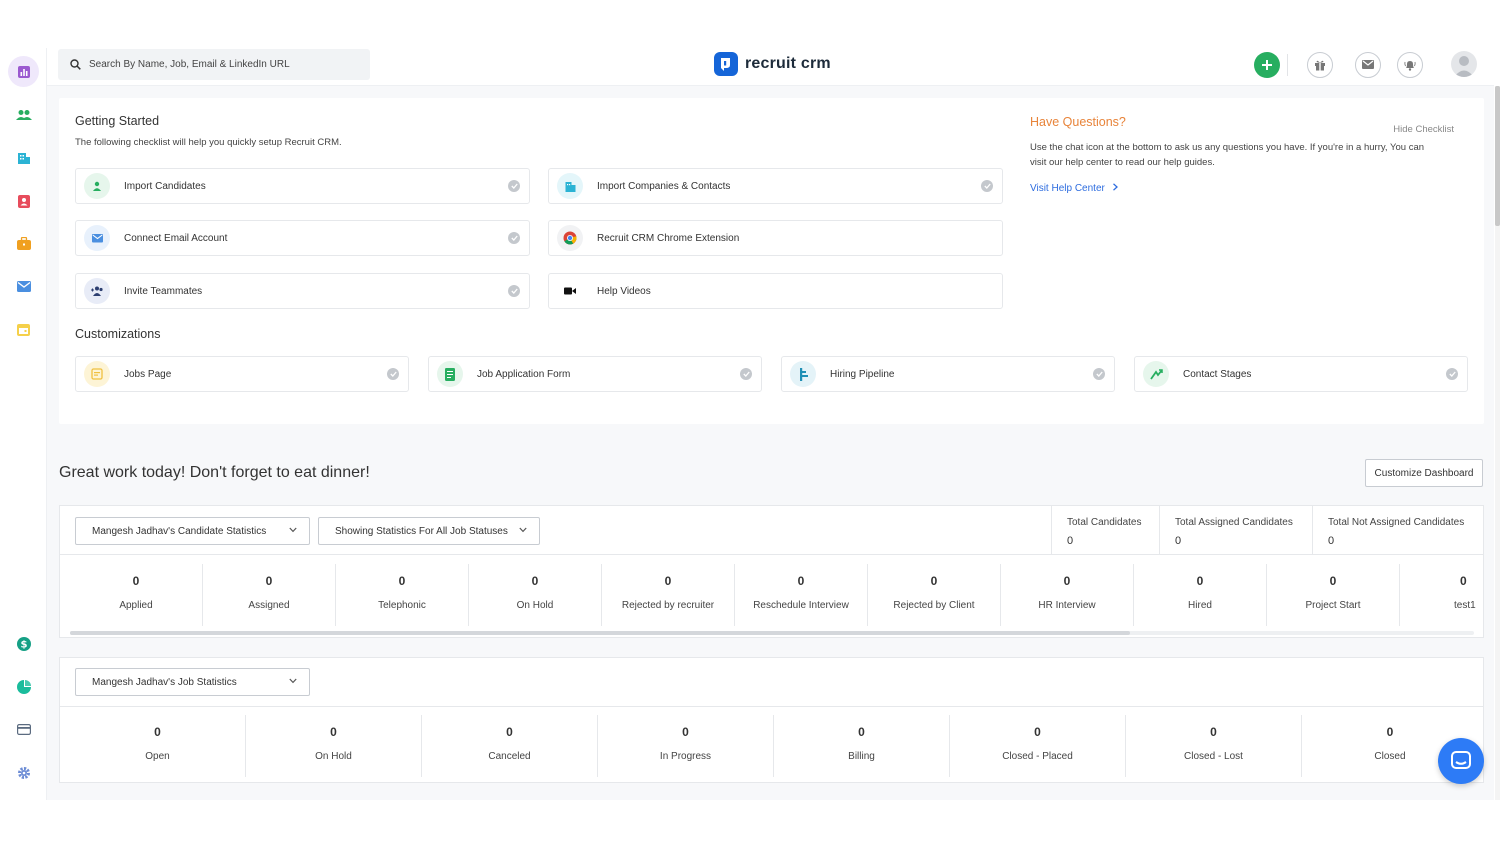 This screenshot has height=844, width=1500. What do you see at coordinates (1037, 756) in the screenshot?
I see `stage-label: Closed - Placed` at bounding box center [1037, 756].